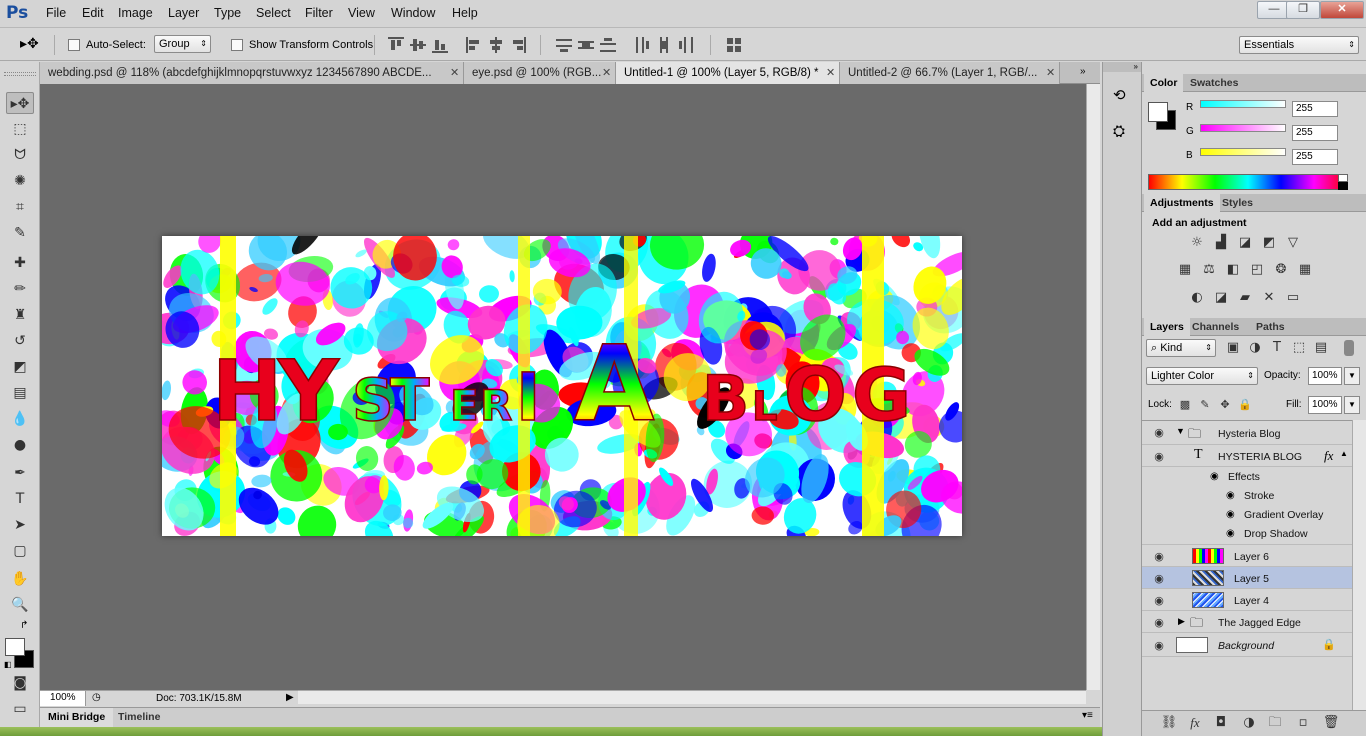  What do you see at coordinates (1083, 71) in the screenshot?
I see `tabs-overflow-icon: »` at bounding box center [1083, 71].